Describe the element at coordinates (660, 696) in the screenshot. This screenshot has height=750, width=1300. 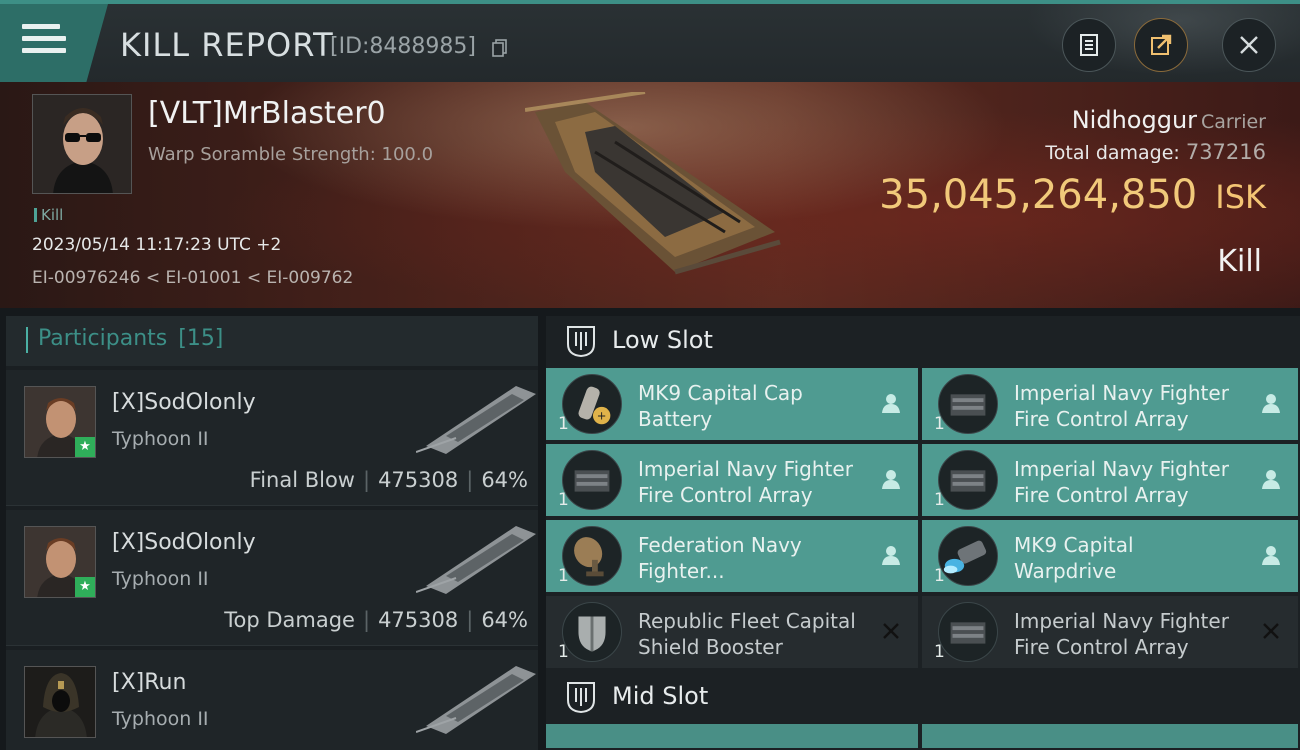
I see `mid-slot-label: Mid Slot` at that location.